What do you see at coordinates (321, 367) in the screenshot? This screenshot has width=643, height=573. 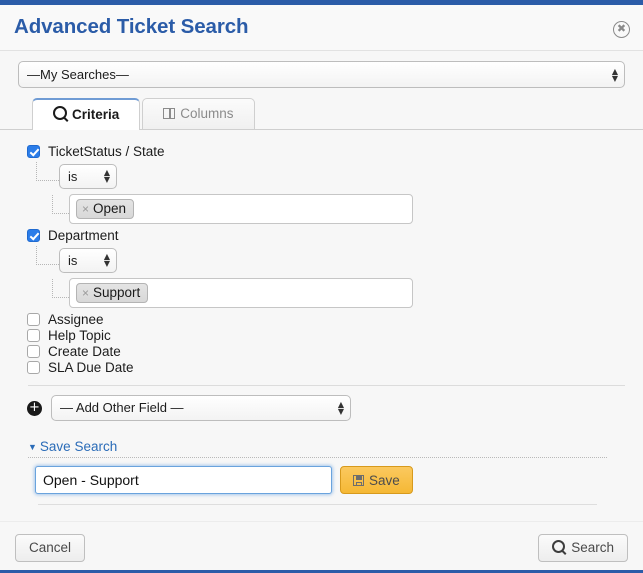 I see `criteria-field-sla-due-date: SLA Due Date` at bounding box center [321, 367].